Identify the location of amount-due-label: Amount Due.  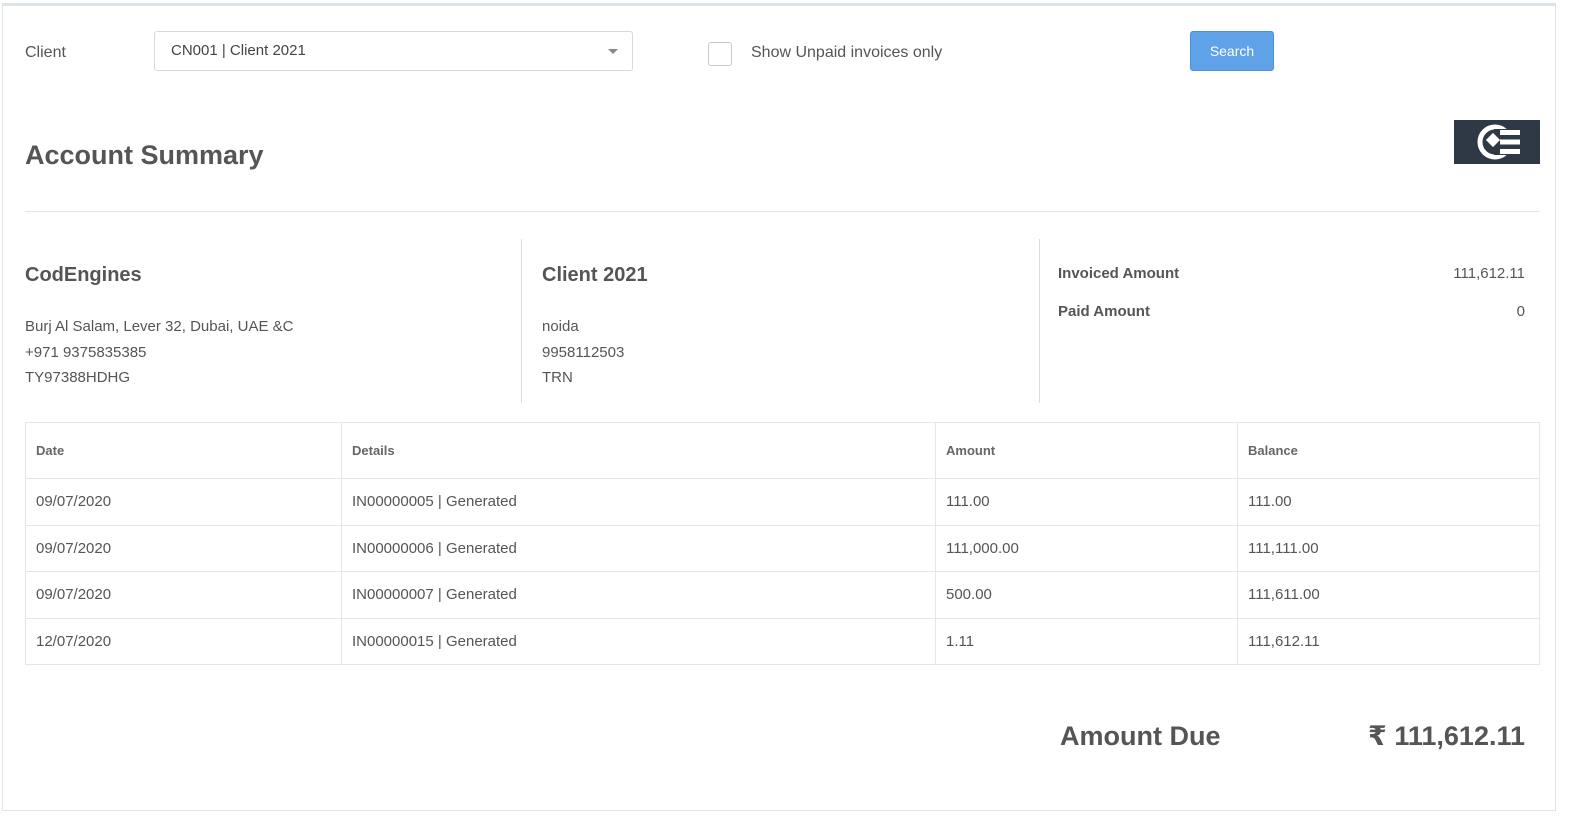
(1140, 736).